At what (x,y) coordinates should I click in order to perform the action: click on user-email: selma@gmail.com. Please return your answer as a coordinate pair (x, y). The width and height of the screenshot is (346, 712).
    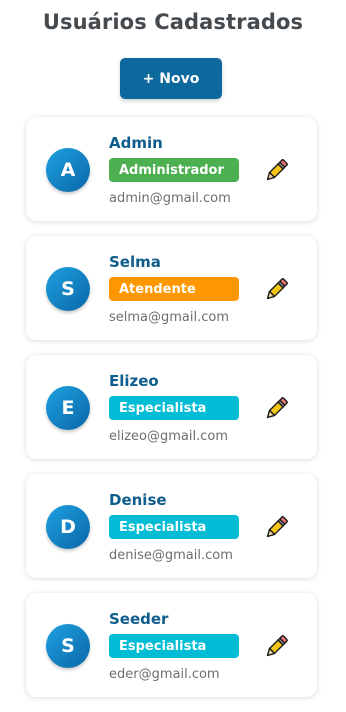
    Looking at the image, I should click on (169, 317).